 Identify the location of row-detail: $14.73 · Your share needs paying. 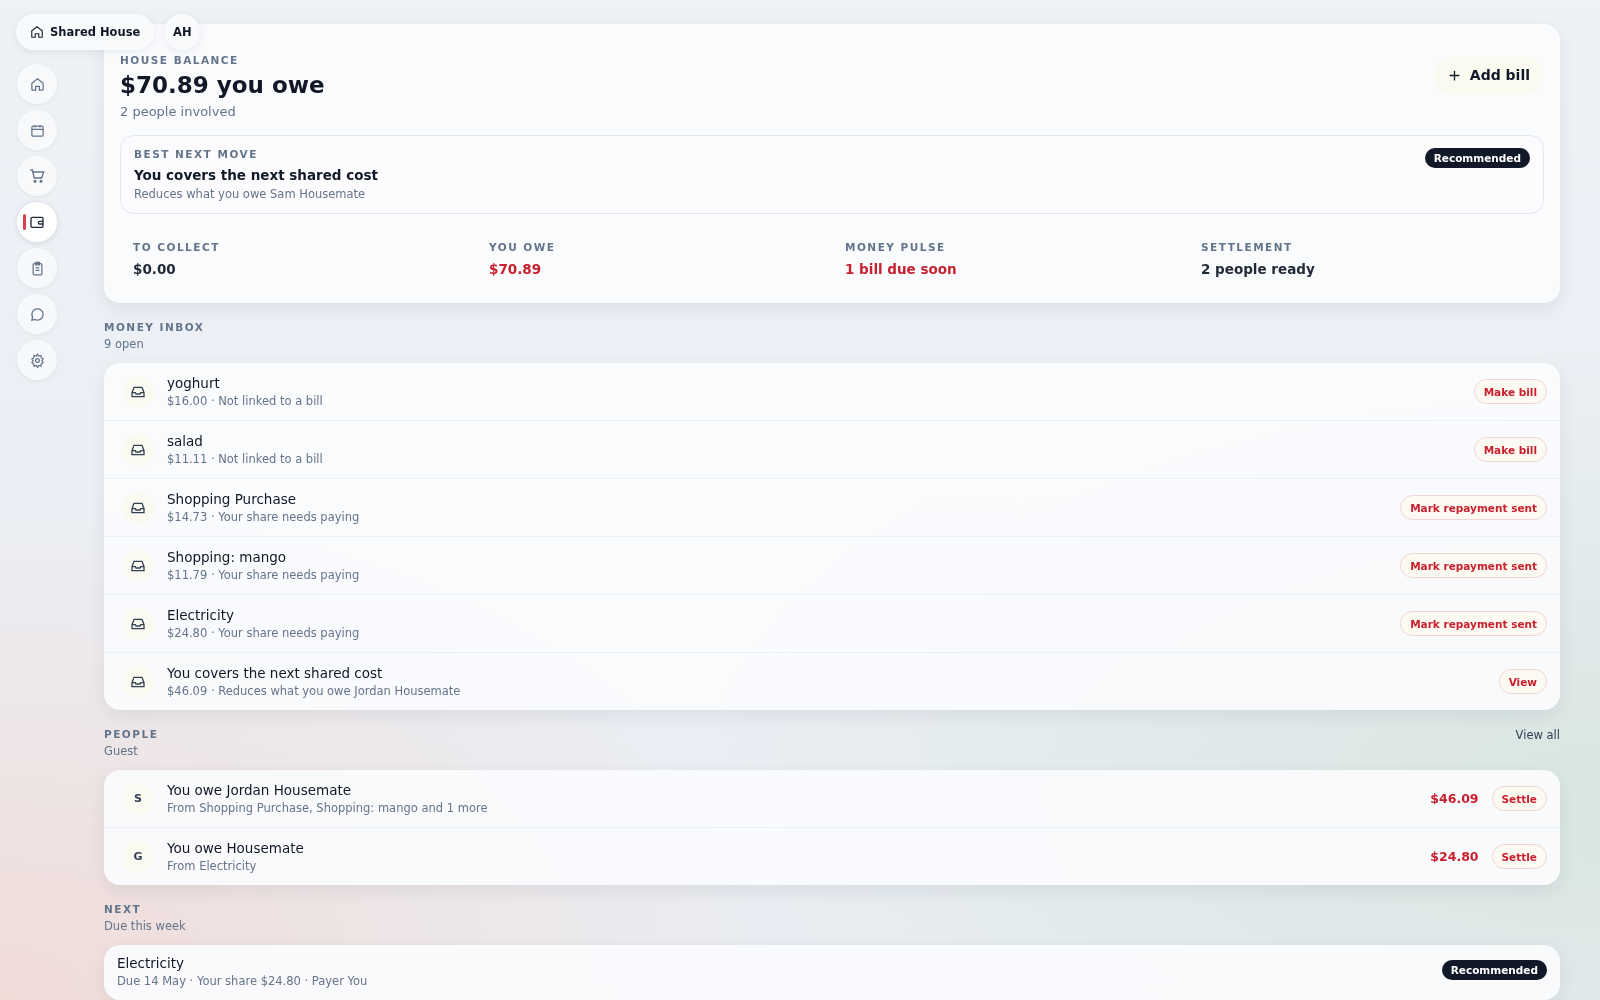
(264, 517).